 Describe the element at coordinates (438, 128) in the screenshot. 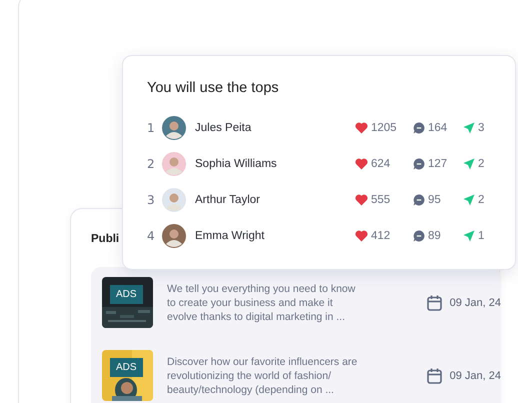

I see `comments-count: 164` at that location.